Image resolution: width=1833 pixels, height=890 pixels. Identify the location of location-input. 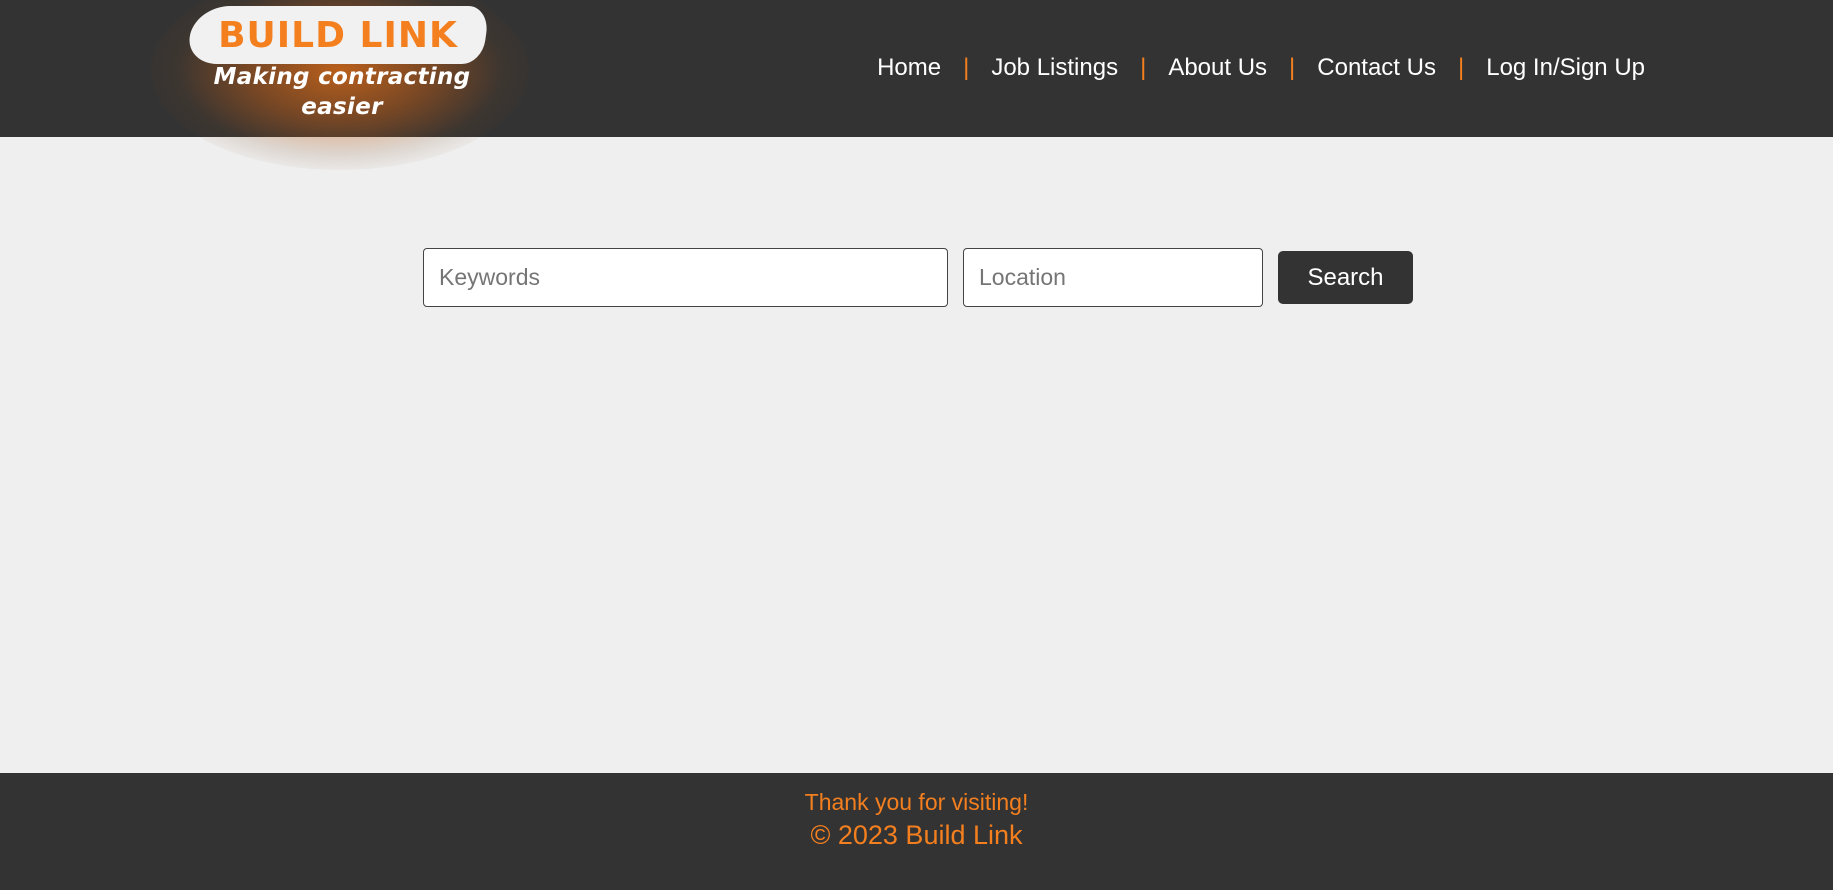
(1113, 277).